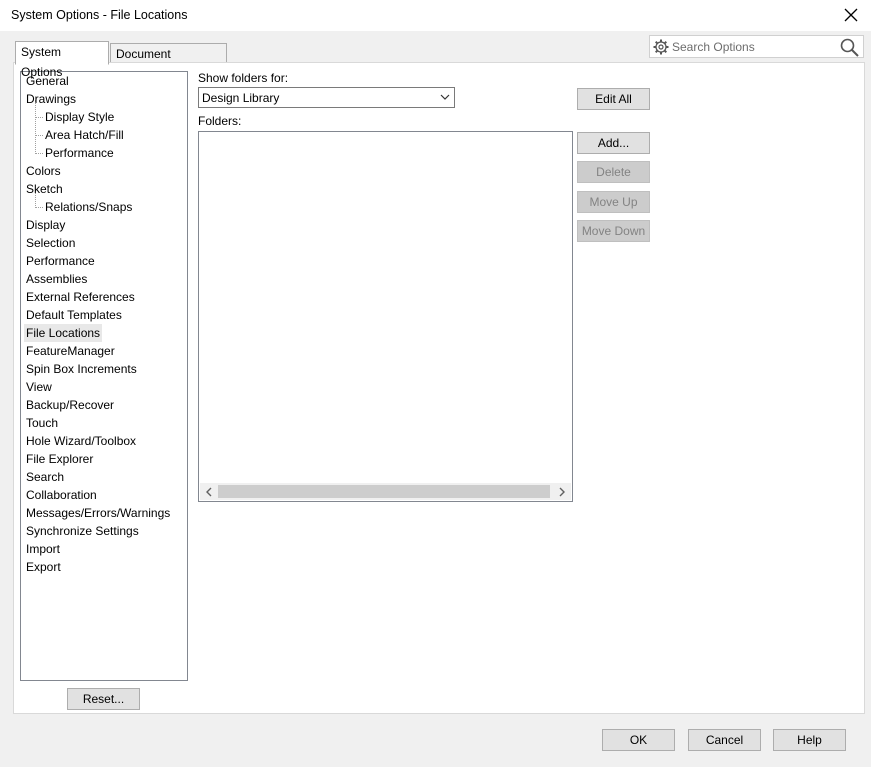 This screenshot has width=871, height=767. I want to click on tree-item-touch: Touch, so click(42, 423).